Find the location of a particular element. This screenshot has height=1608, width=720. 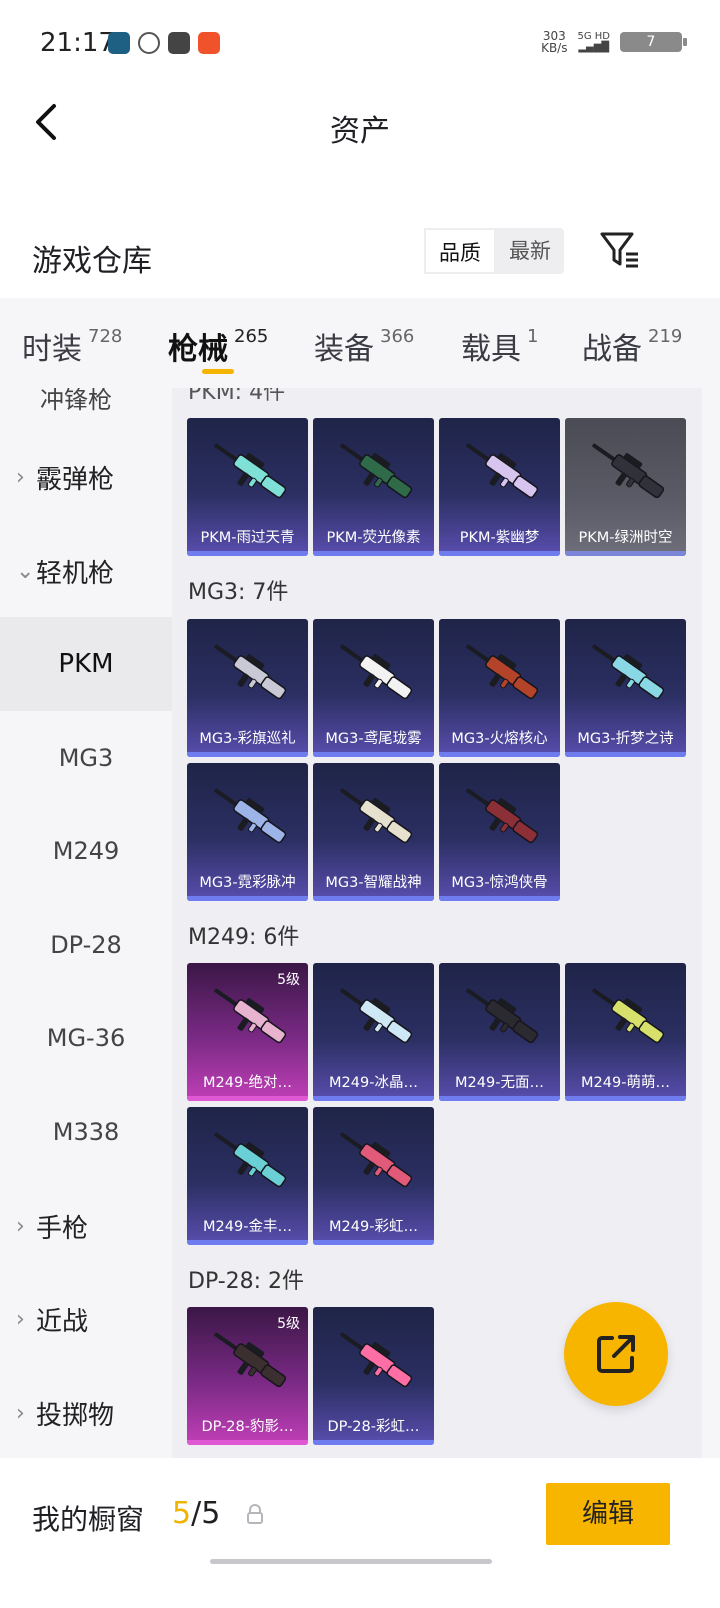

sidebar-group-shotgun: › 霰弹枪 is located at coordinates (86, 477).